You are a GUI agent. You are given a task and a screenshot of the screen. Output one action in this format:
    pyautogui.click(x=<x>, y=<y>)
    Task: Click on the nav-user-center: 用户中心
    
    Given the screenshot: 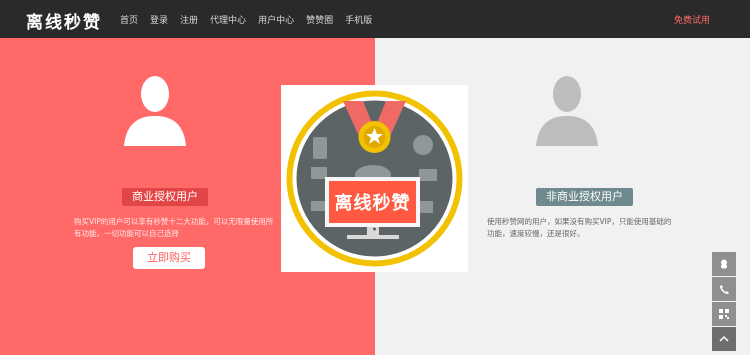 What is the action you would take?
    pyautogui.click(x=276, y=19)
    